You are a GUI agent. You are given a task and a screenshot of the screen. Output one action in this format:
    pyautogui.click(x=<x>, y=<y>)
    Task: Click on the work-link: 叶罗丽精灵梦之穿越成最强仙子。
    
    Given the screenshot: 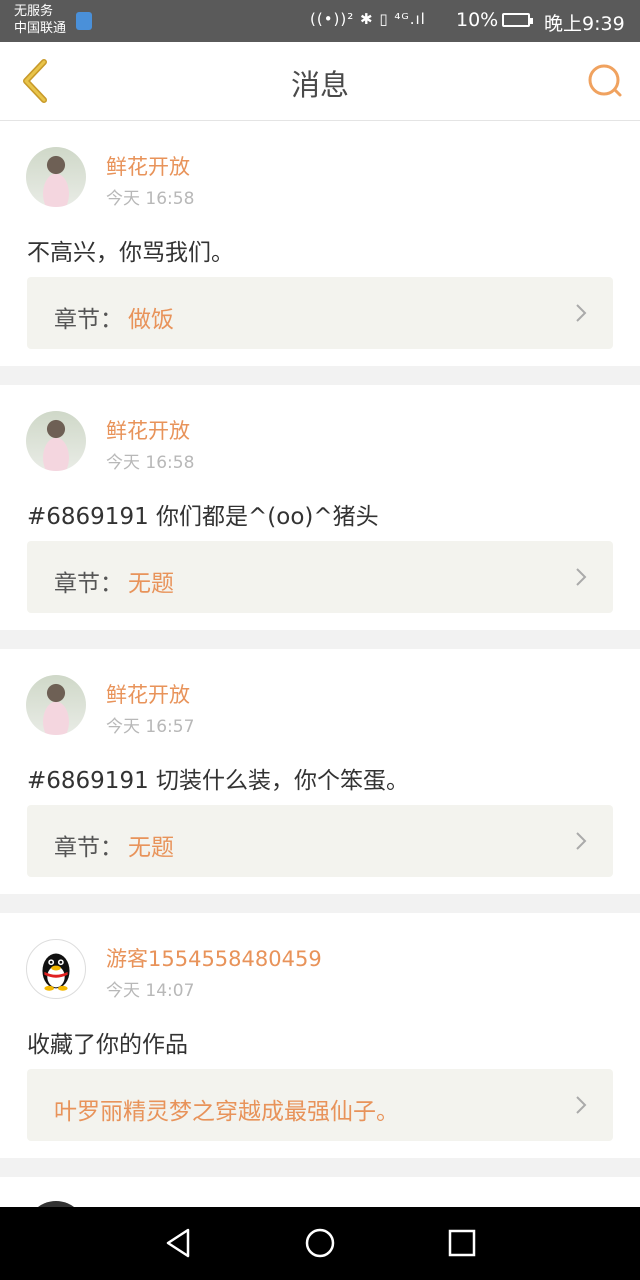 What is the action you would take?
    pyautogui.click(x=320, y=1105)
    